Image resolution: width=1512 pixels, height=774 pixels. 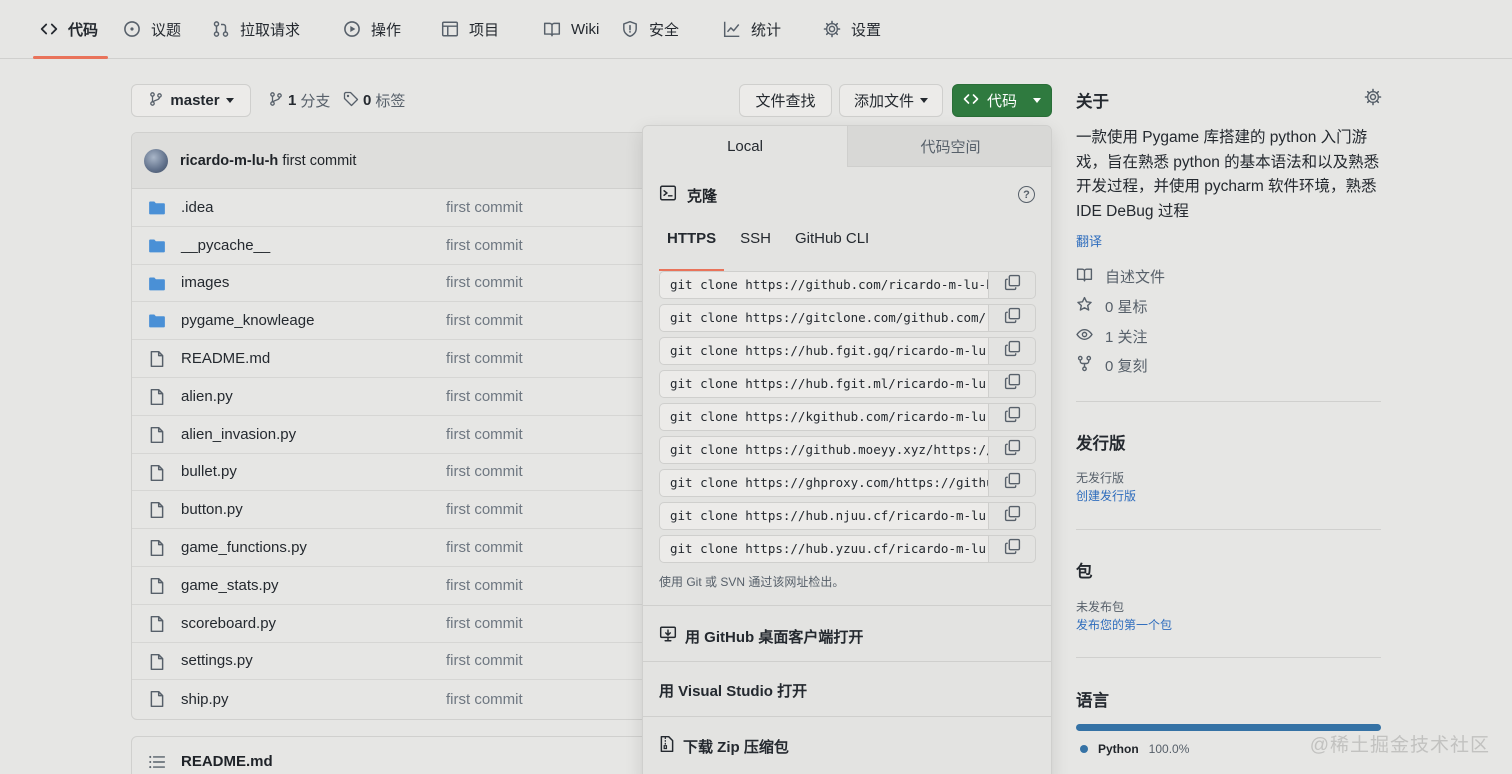 I want to click on gear-icon, so click(x=1373, y=99).